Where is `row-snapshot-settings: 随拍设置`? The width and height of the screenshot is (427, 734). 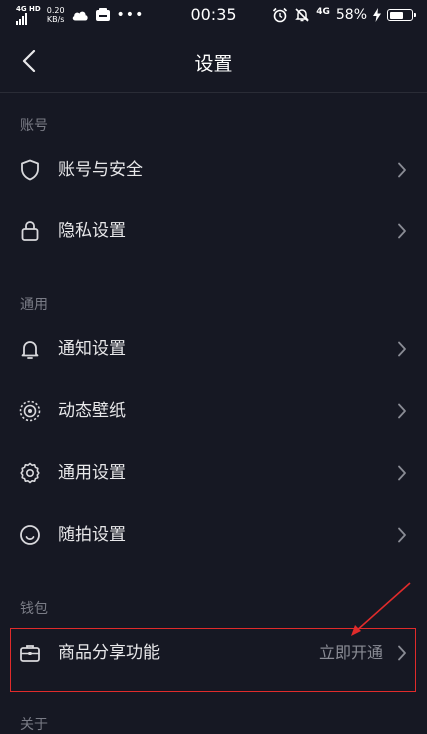
row-snapshot-settings: 随拍设置 is located at coordinates (213, 535).